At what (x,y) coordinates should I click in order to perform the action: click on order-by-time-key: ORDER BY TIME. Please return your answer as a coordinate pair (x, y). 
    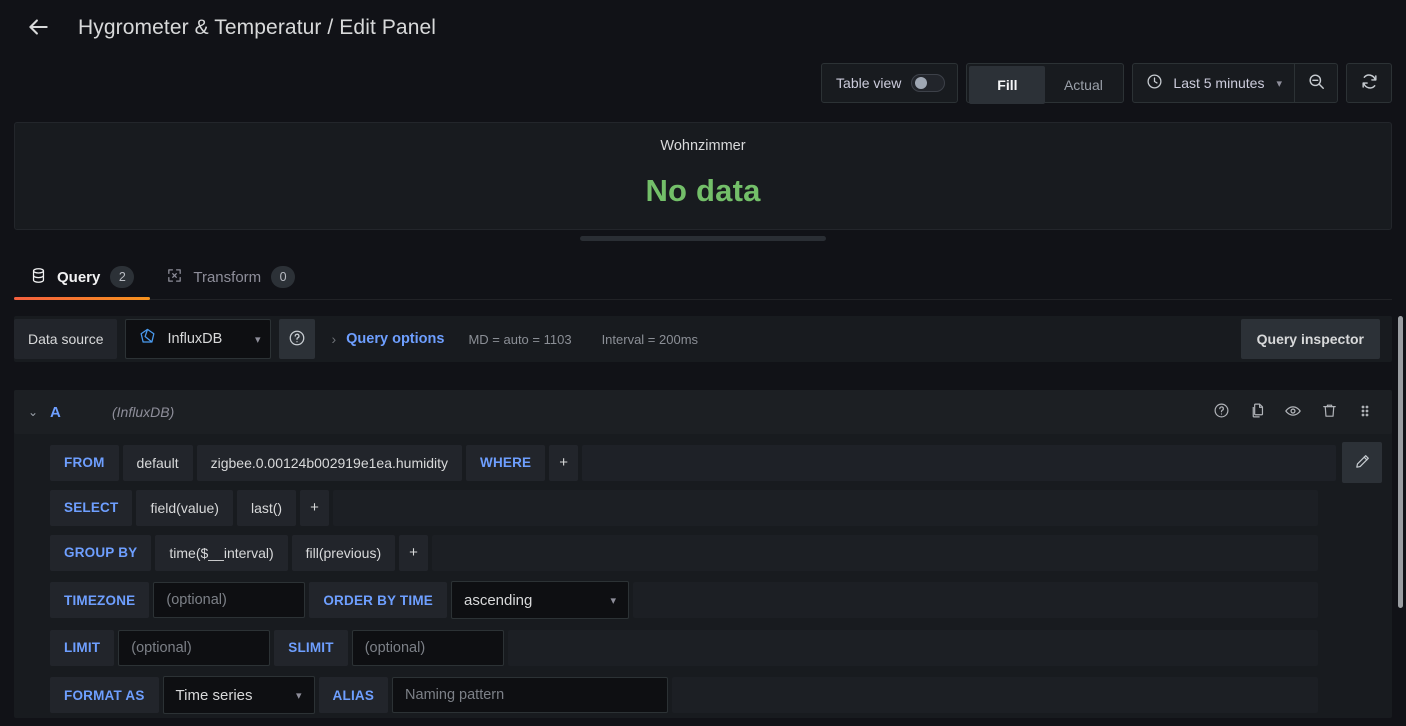
    Looking at the image, I should click on (378, 600).